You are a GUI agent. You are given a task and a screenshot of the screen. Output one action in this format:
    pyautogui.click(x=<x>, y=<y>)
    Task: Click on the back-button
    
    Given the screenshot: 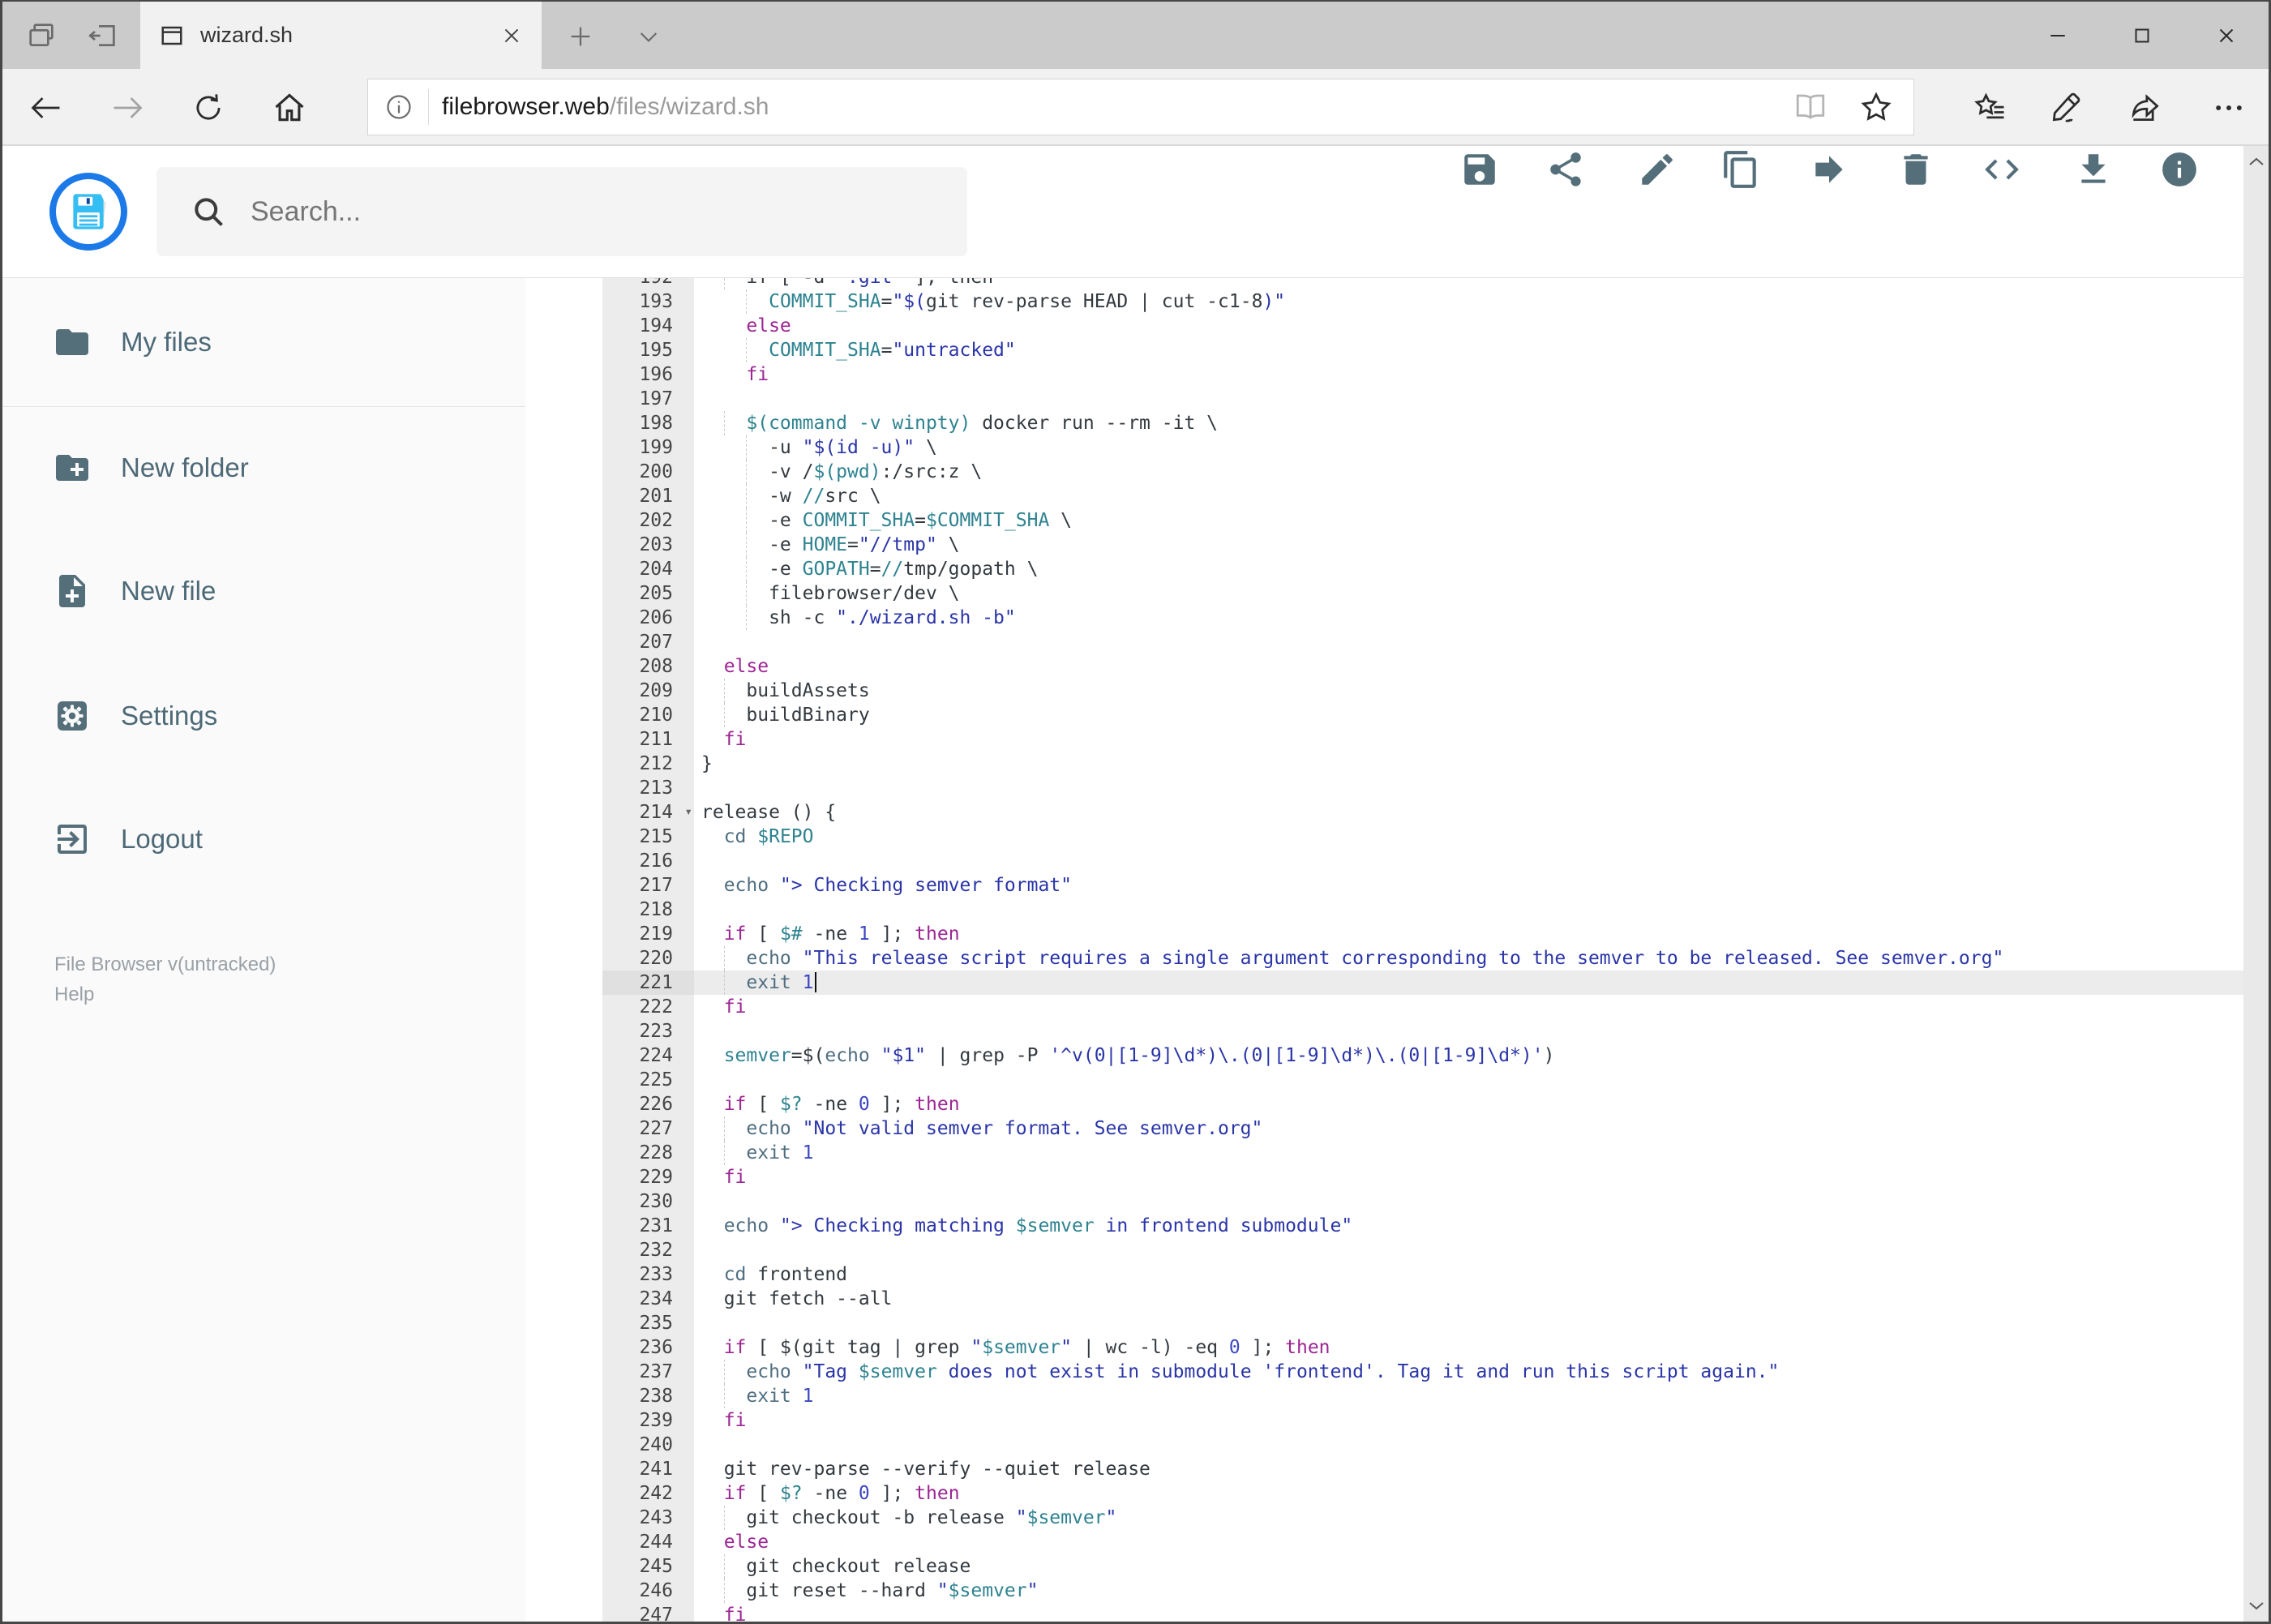 What is the action you would take?
    pyautogui.click(x=47, y=108)
    